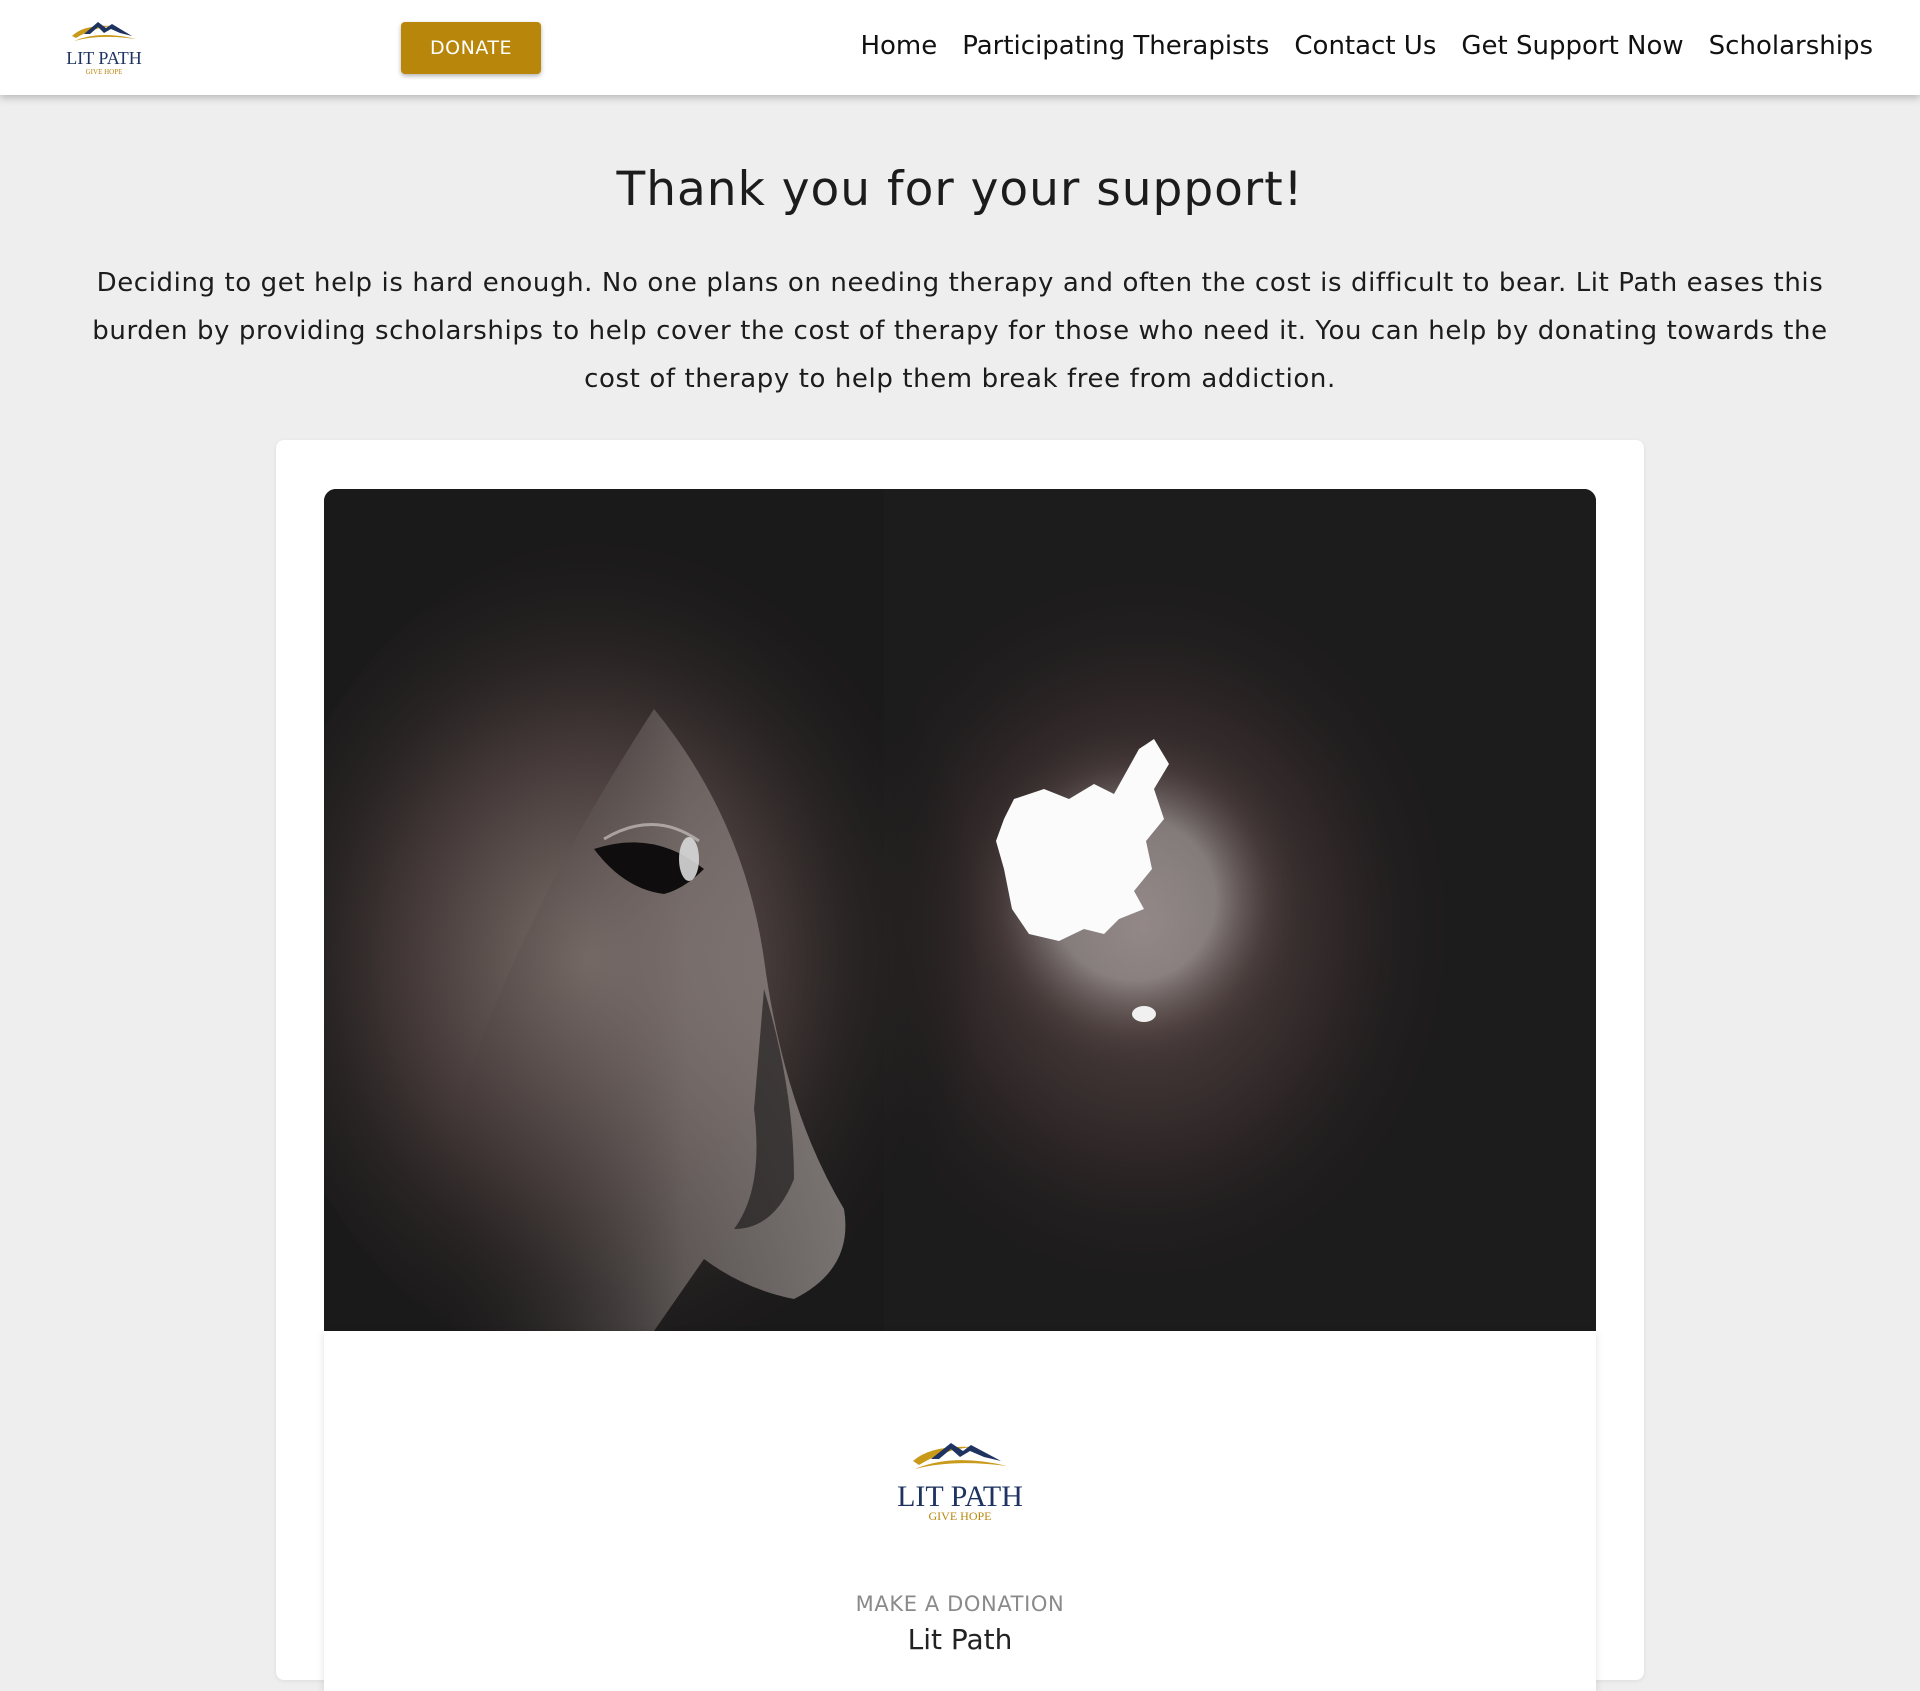 Image resolution: width=1920 pixels, height=1691 pixels. Describe the element at coordinates (1791, 46) in the screenshot. I see `nav-link-scholarships: Scholarships` at that location.